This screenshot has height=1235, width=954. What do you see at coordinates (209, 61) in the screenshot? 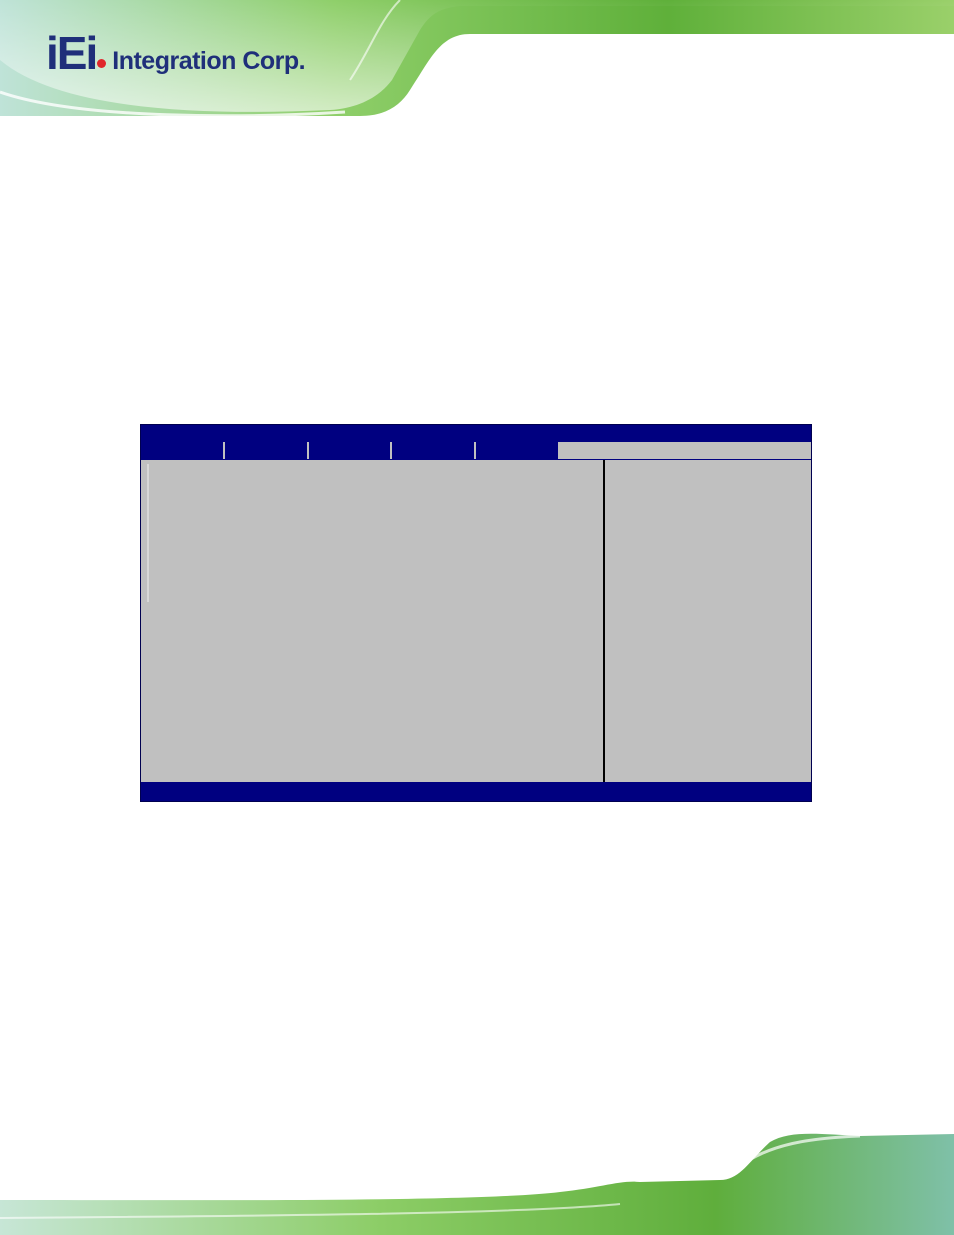
I see `logo-wordmark: Integration Corp.` at bounding box center [209, 61].